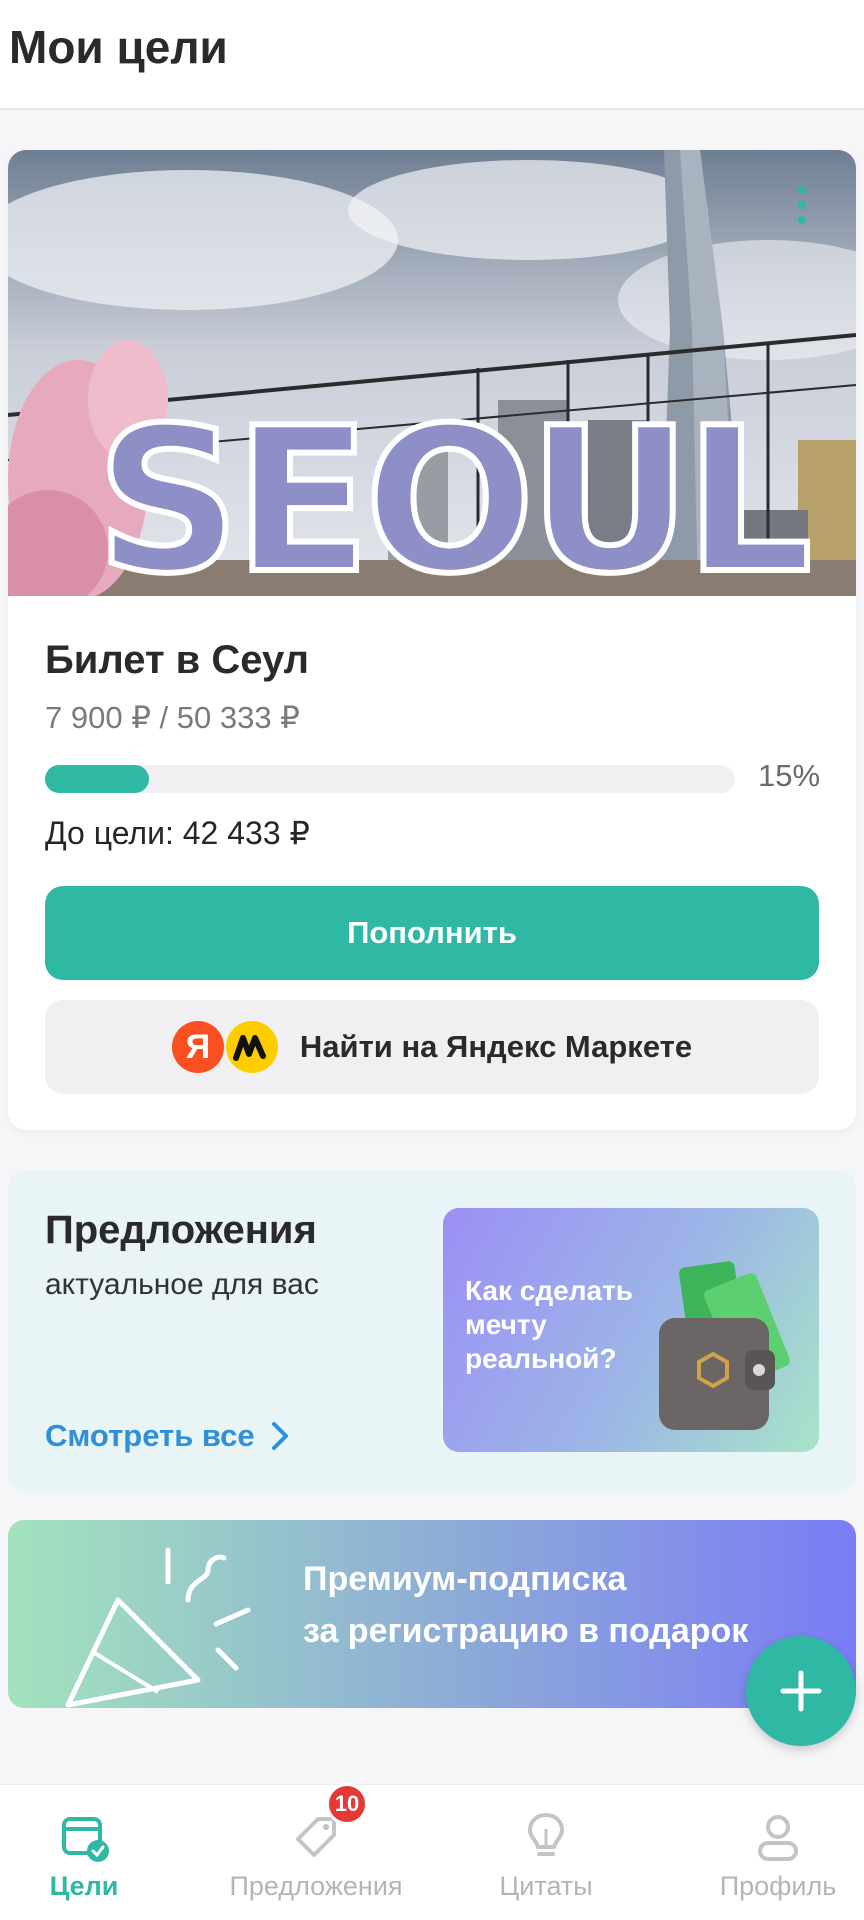  I want to click on goal-progress-percent: 15%, so click(789, 775).